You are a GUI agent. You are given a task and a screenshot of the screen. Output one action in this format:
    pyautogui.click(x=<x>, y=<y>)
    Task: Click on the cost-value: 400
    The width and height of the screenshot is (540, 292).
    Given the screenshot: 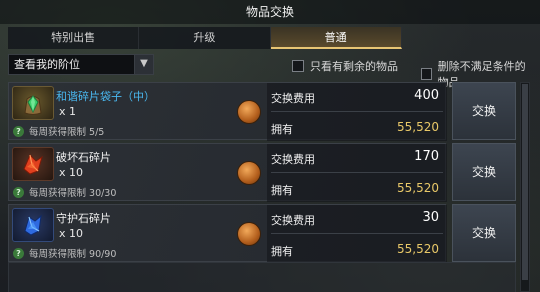 What is the action you would take?
    pyautogui.click(x=426, y=95)
    